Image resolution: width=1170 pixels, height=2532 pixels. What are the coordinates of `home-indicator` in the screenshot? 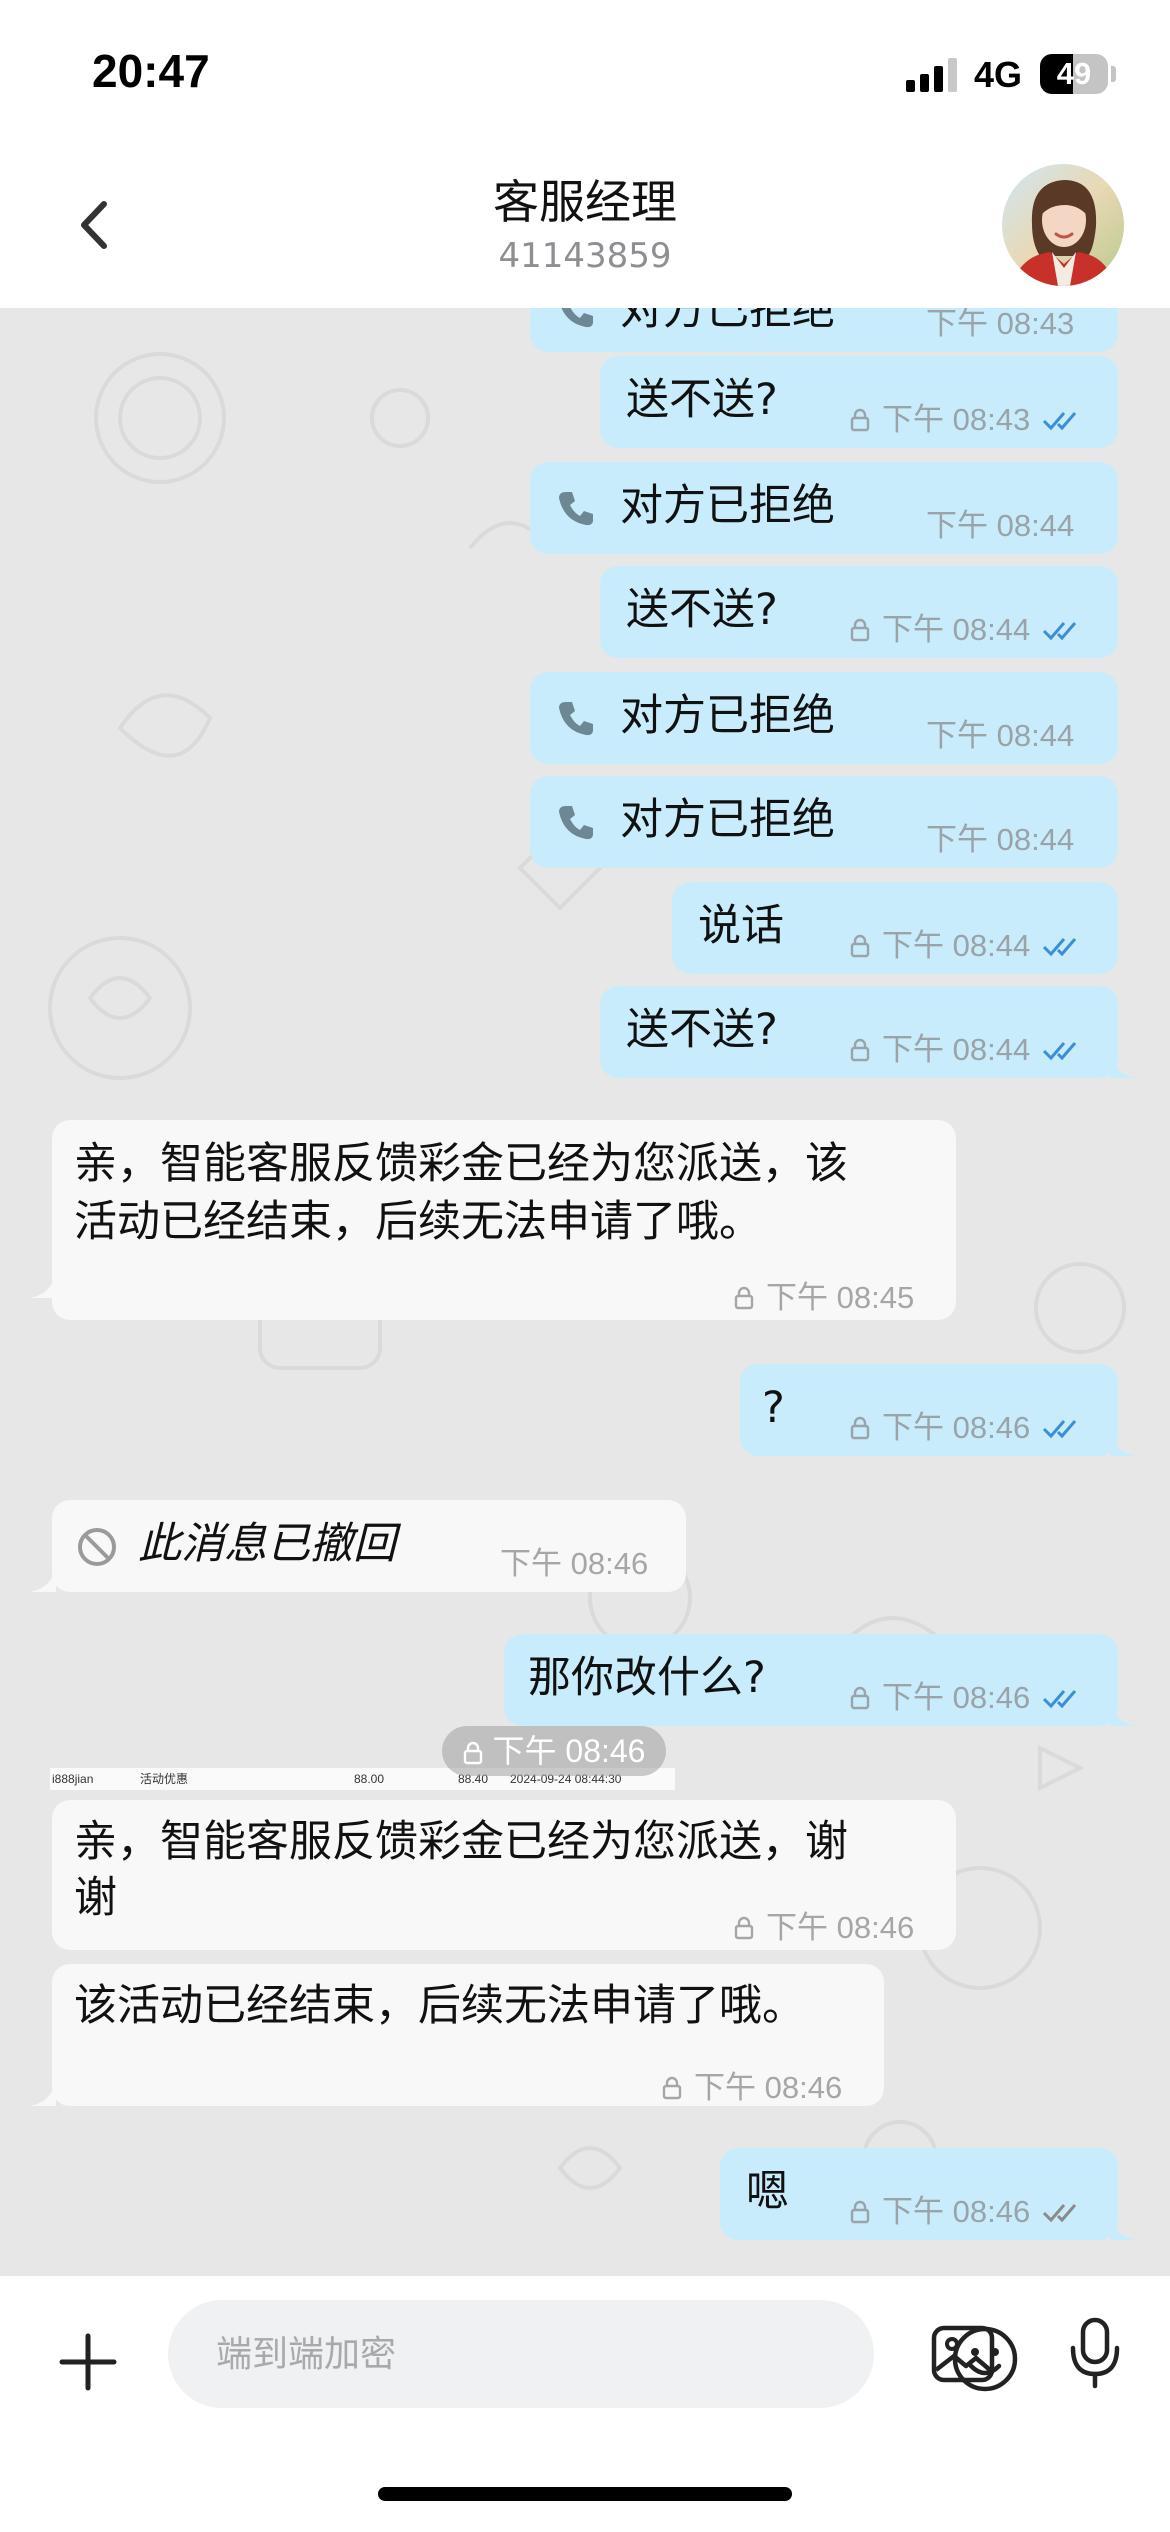 It's located at (585, 2494).